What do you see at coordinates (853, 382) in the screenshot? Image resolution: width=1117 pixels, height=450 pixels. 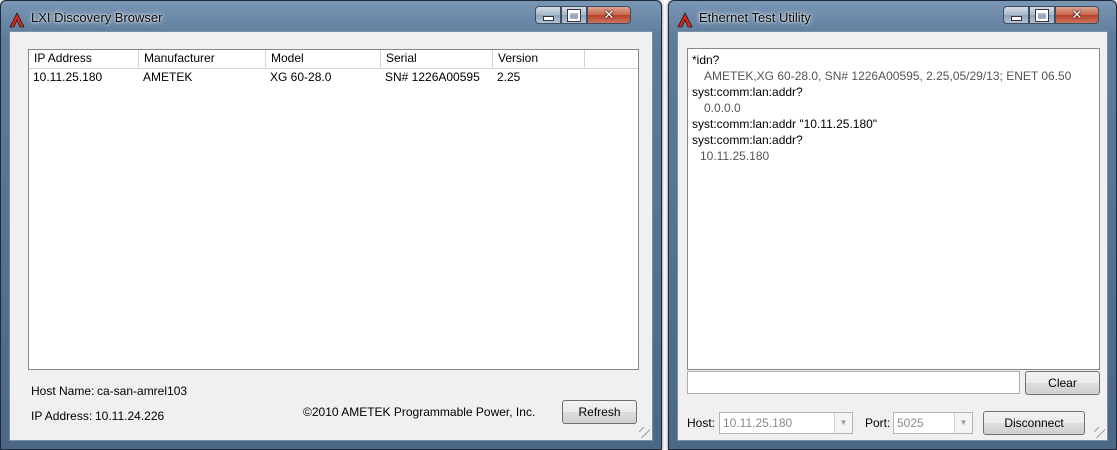 I see `command-input` at bounding box center [853, 382].